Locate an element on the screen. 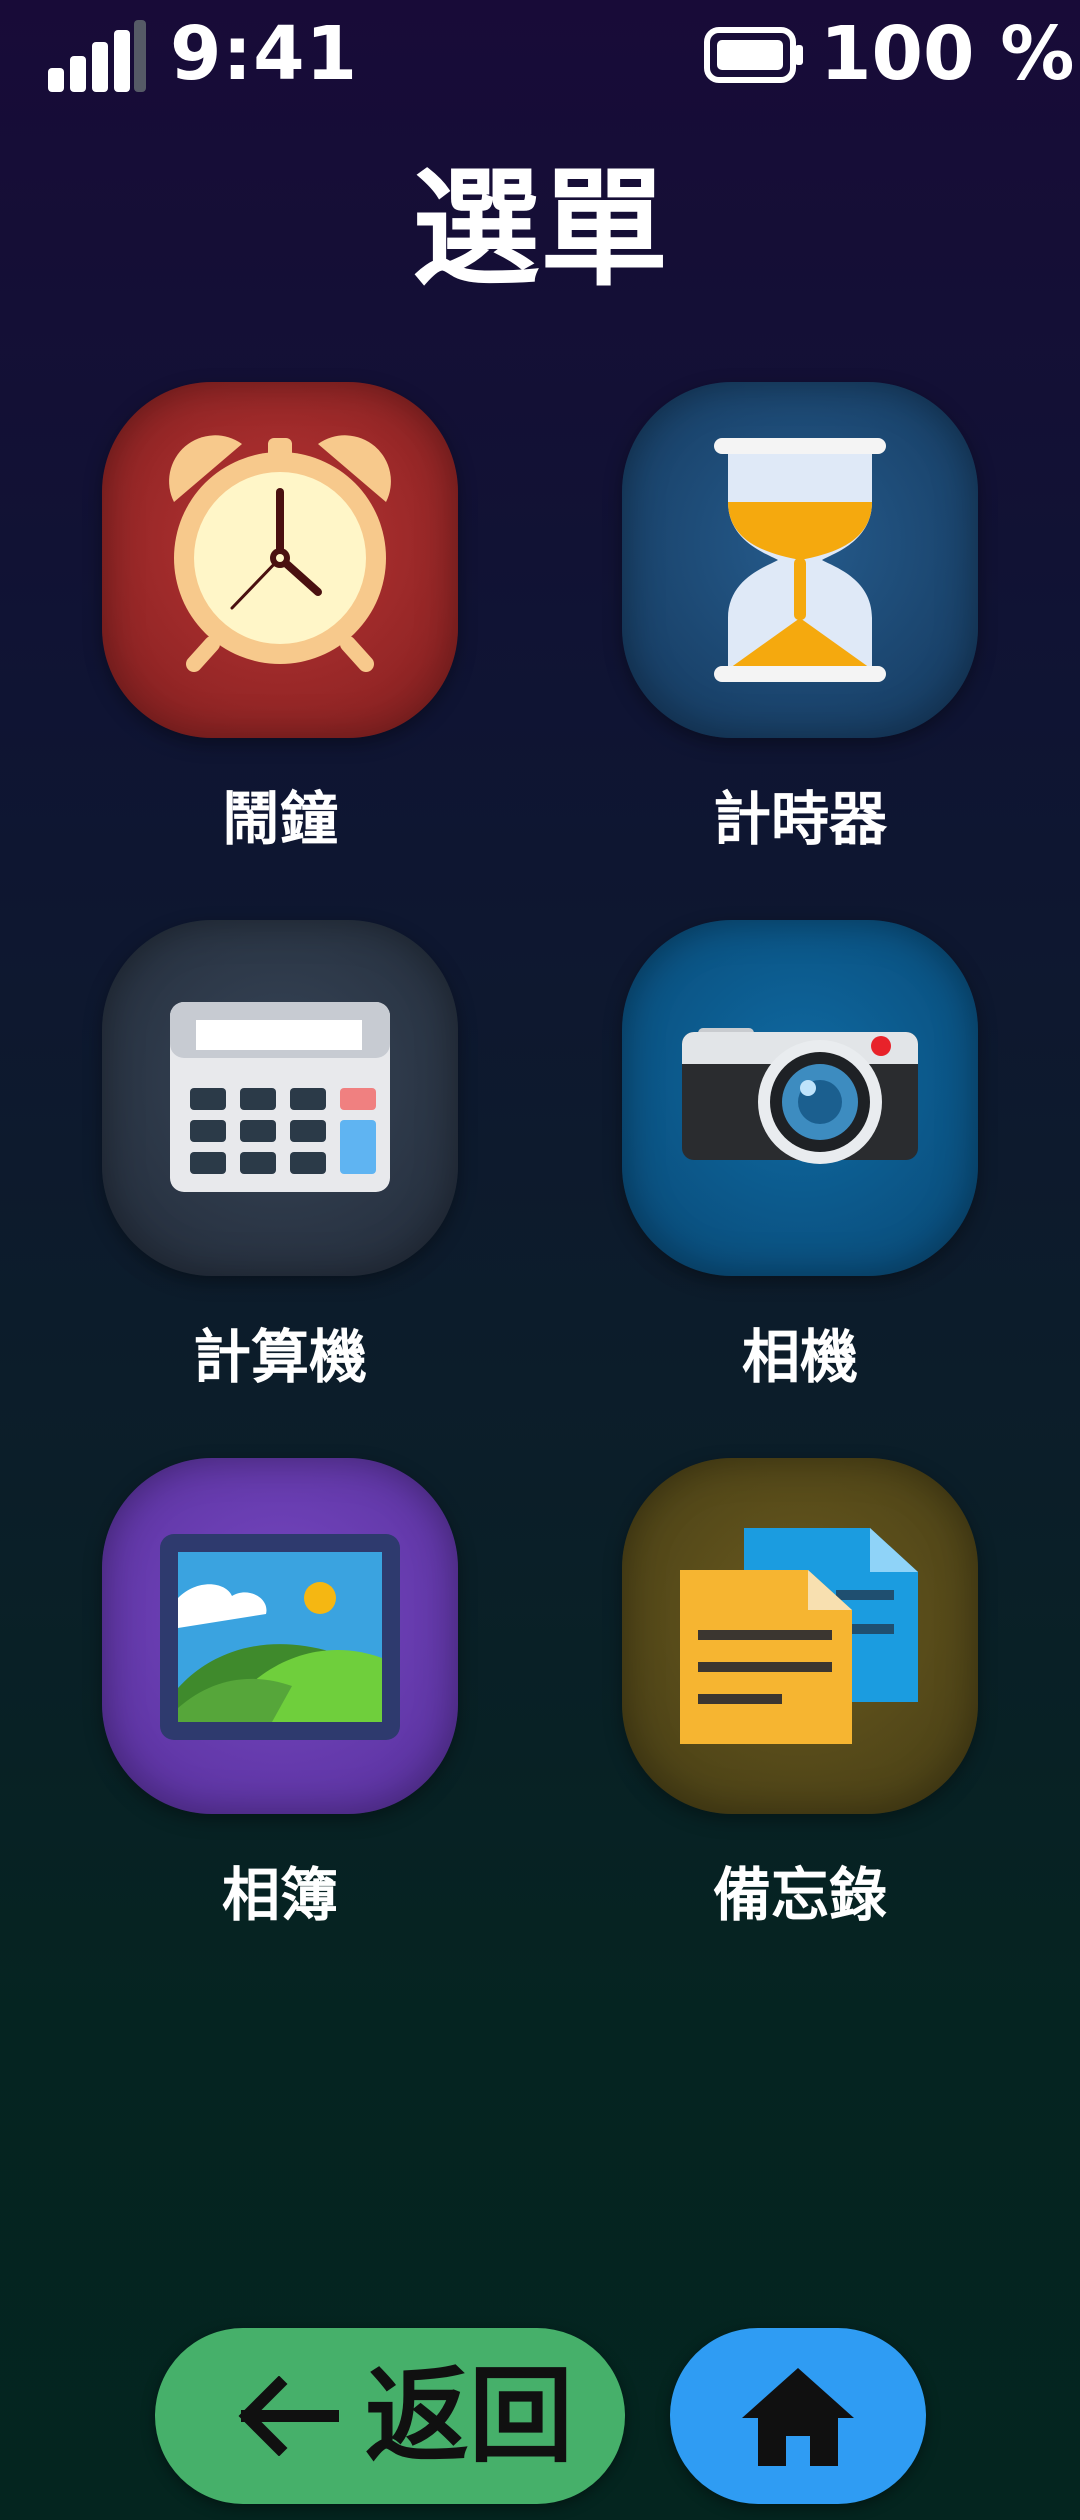 The width and height of the screenshot is (1080, 2520). back-button: 返回 is located at coordinates (390, 2416).